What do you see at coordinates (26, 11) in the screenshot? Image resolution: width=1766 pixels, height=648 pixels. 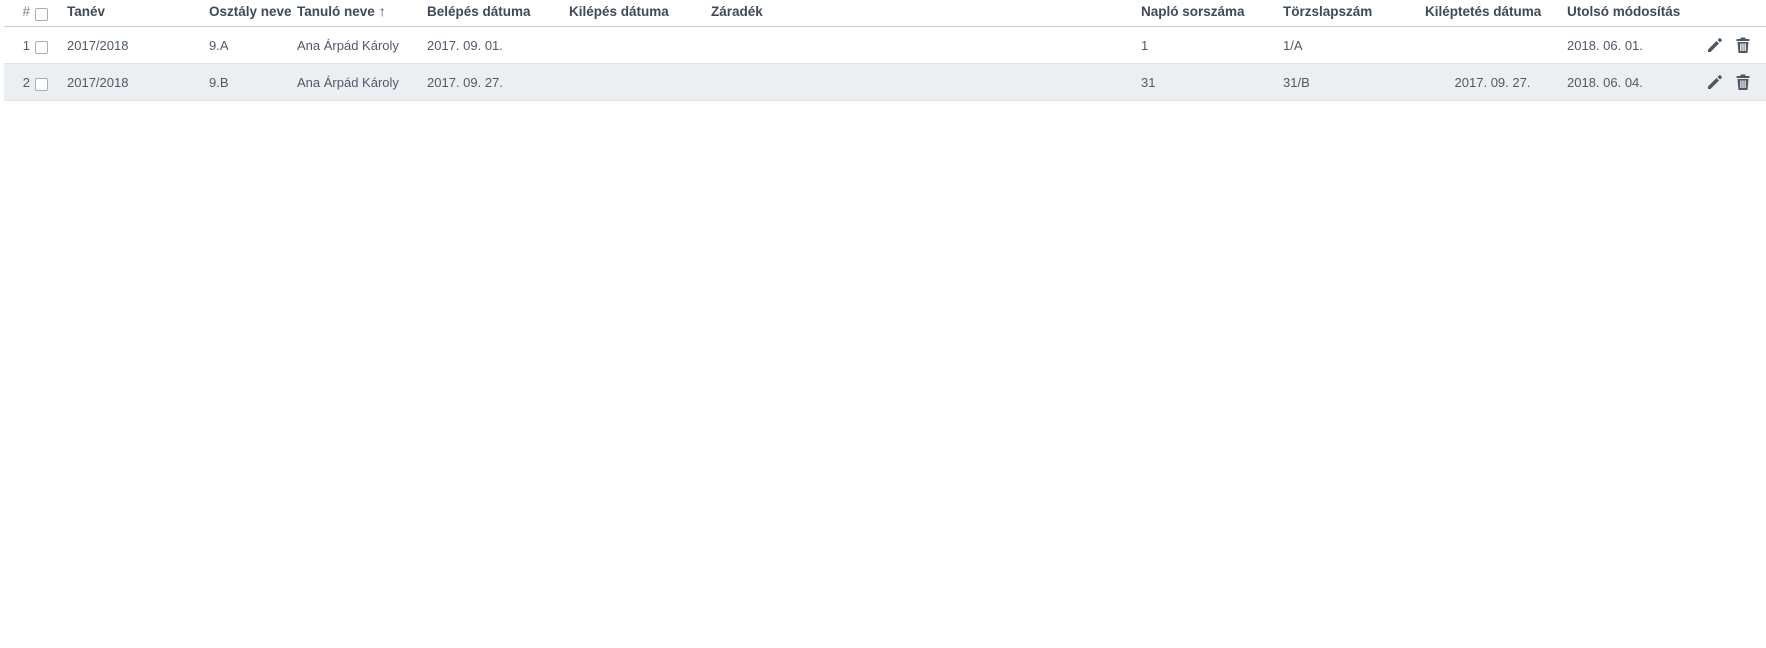 I see `column-header-index: #` at bounding box center [26, 11].